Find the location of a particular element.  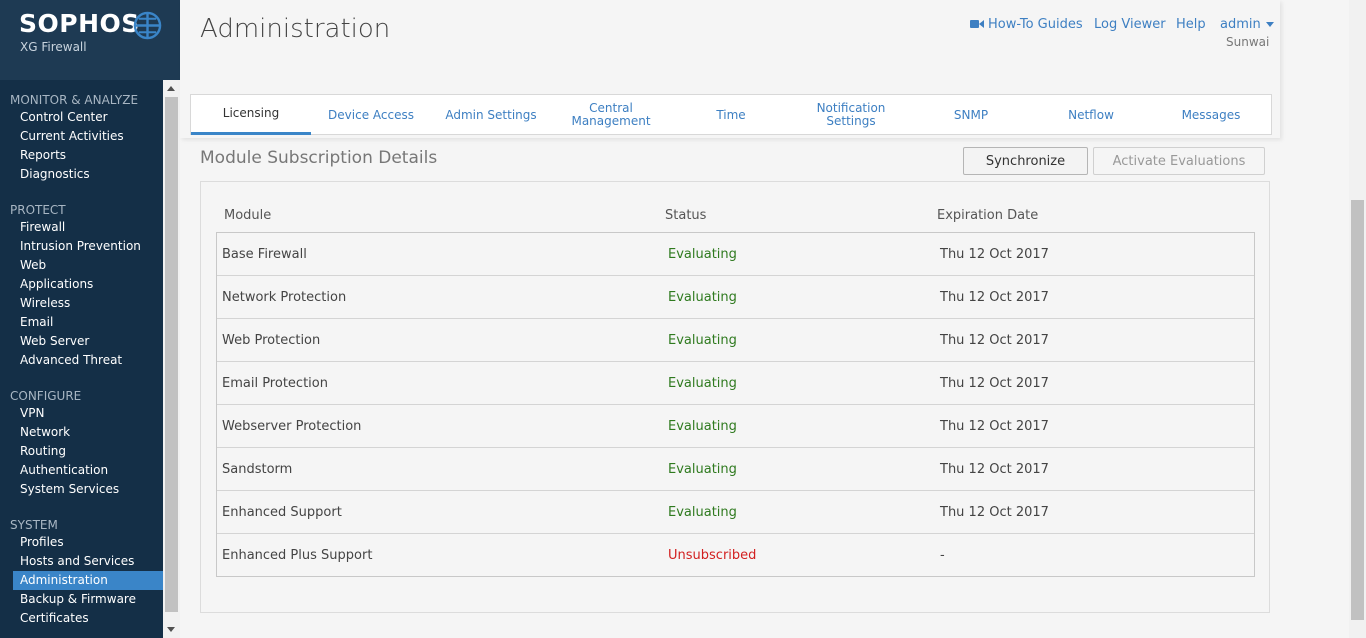

module-name: Sandstorm is located at coordinates (257, 469).